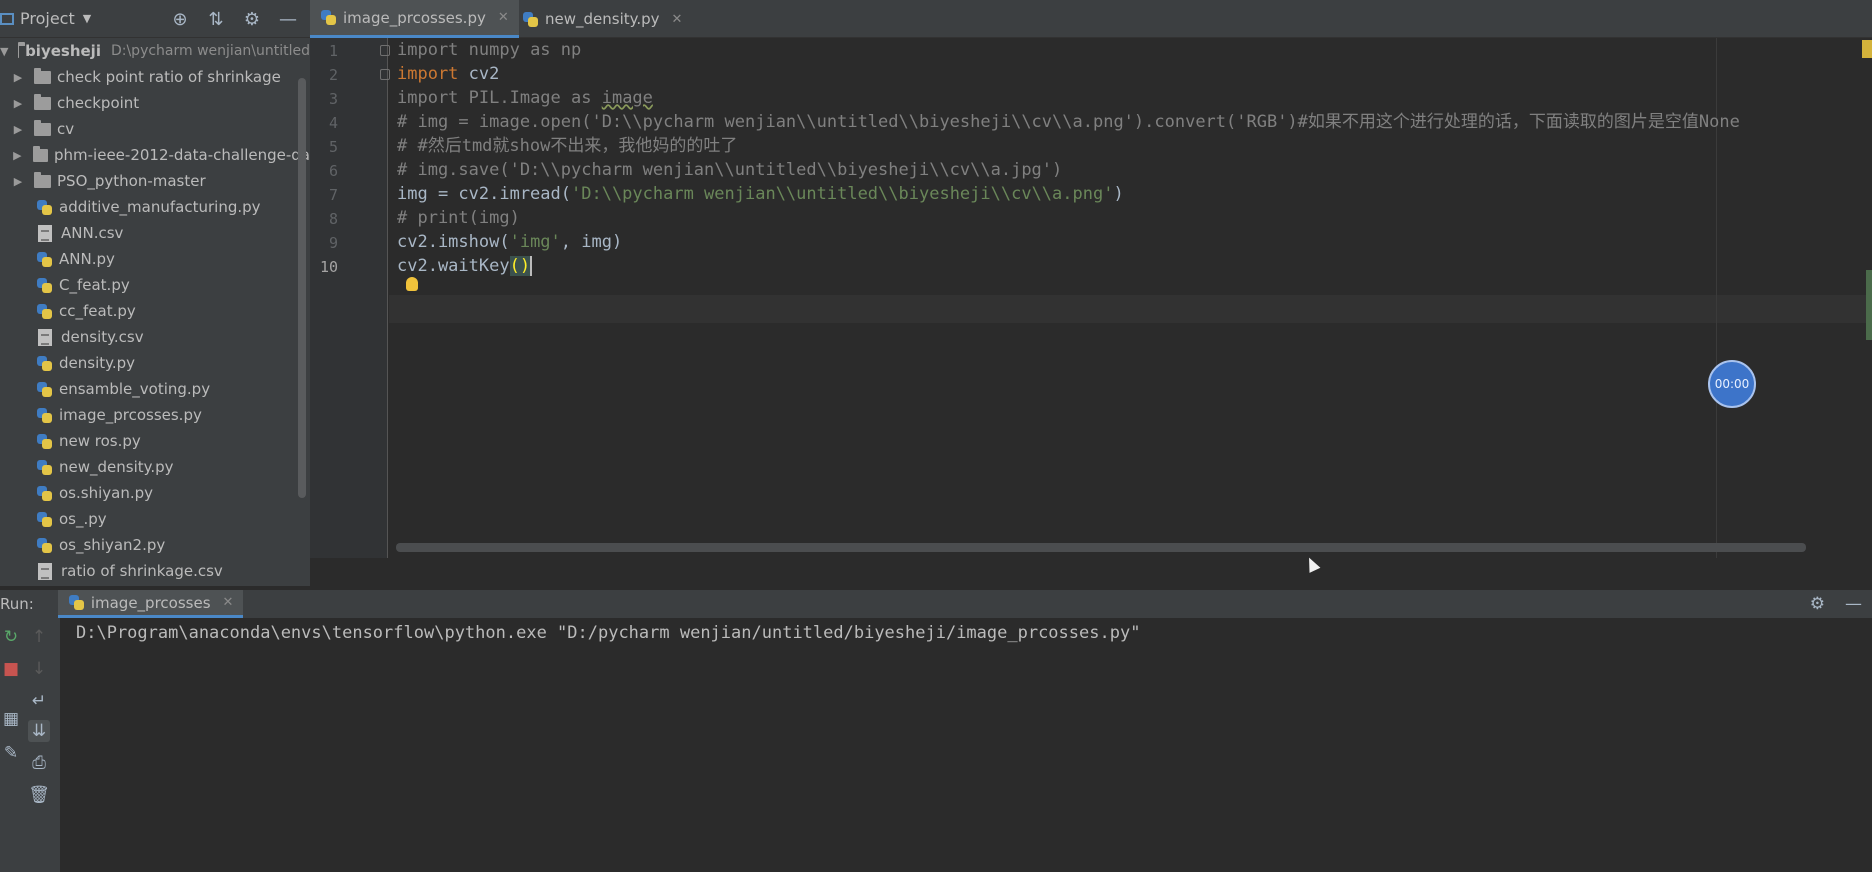 The height and width of the screenshot is (872, 1872). I want to click on project-icon, so click(7, 18).